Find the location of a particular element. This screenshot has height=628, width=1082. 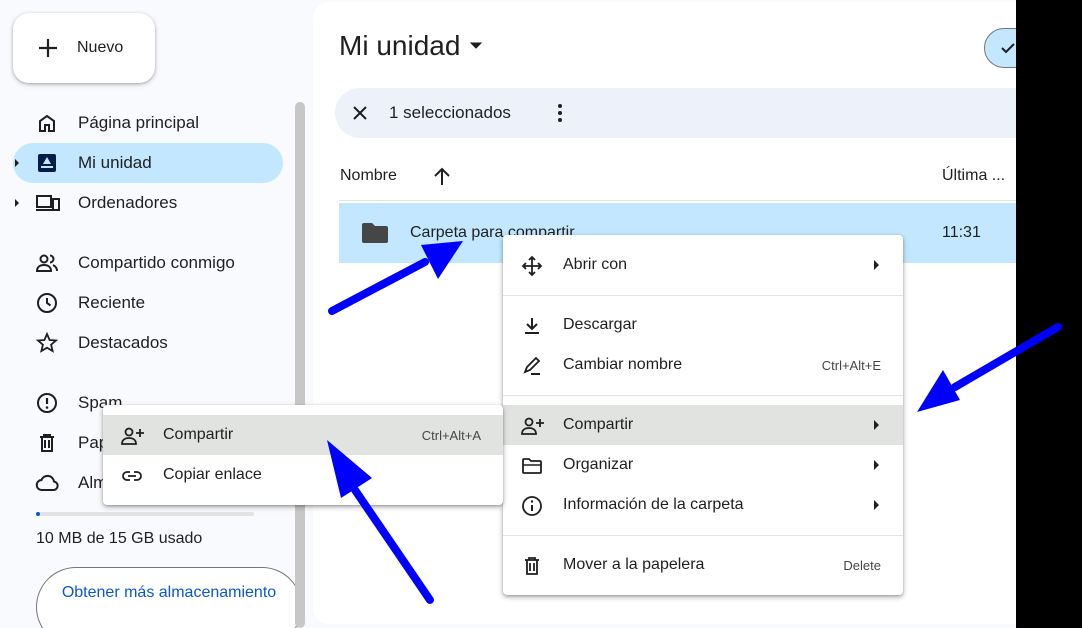

storage-bar is located at coordinates (145, 514).